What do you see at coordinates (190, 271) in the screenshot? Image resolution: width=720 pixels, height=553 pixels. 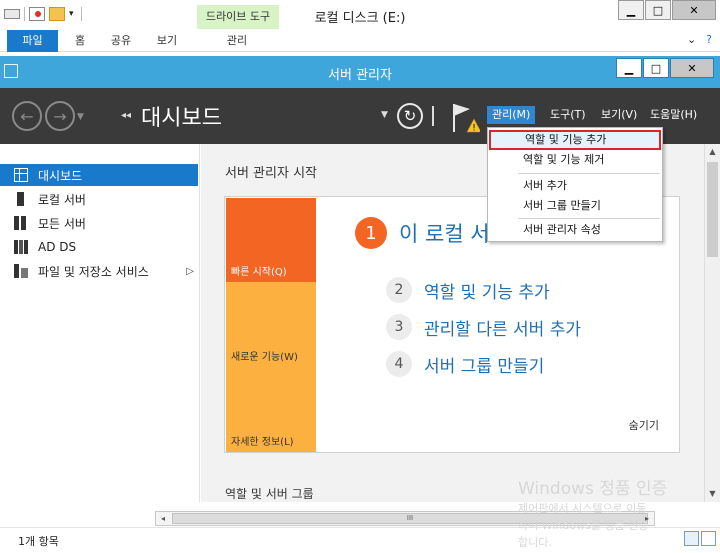 I see `expand-chevron-icon: ▷` at bounding box center [190, 271].